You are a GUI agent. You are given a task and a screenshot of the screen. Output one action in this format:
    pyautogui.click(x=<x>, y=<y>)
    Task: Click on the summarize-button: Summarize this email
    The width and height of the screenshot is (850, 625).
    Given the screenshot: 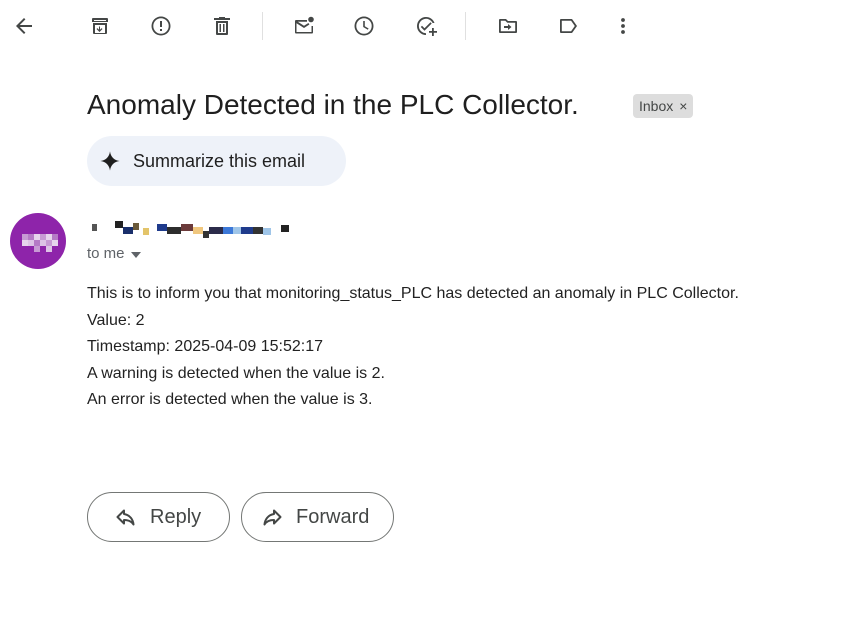 What is the action you would take?
    pyautogui.click(x=216, y=161)
    